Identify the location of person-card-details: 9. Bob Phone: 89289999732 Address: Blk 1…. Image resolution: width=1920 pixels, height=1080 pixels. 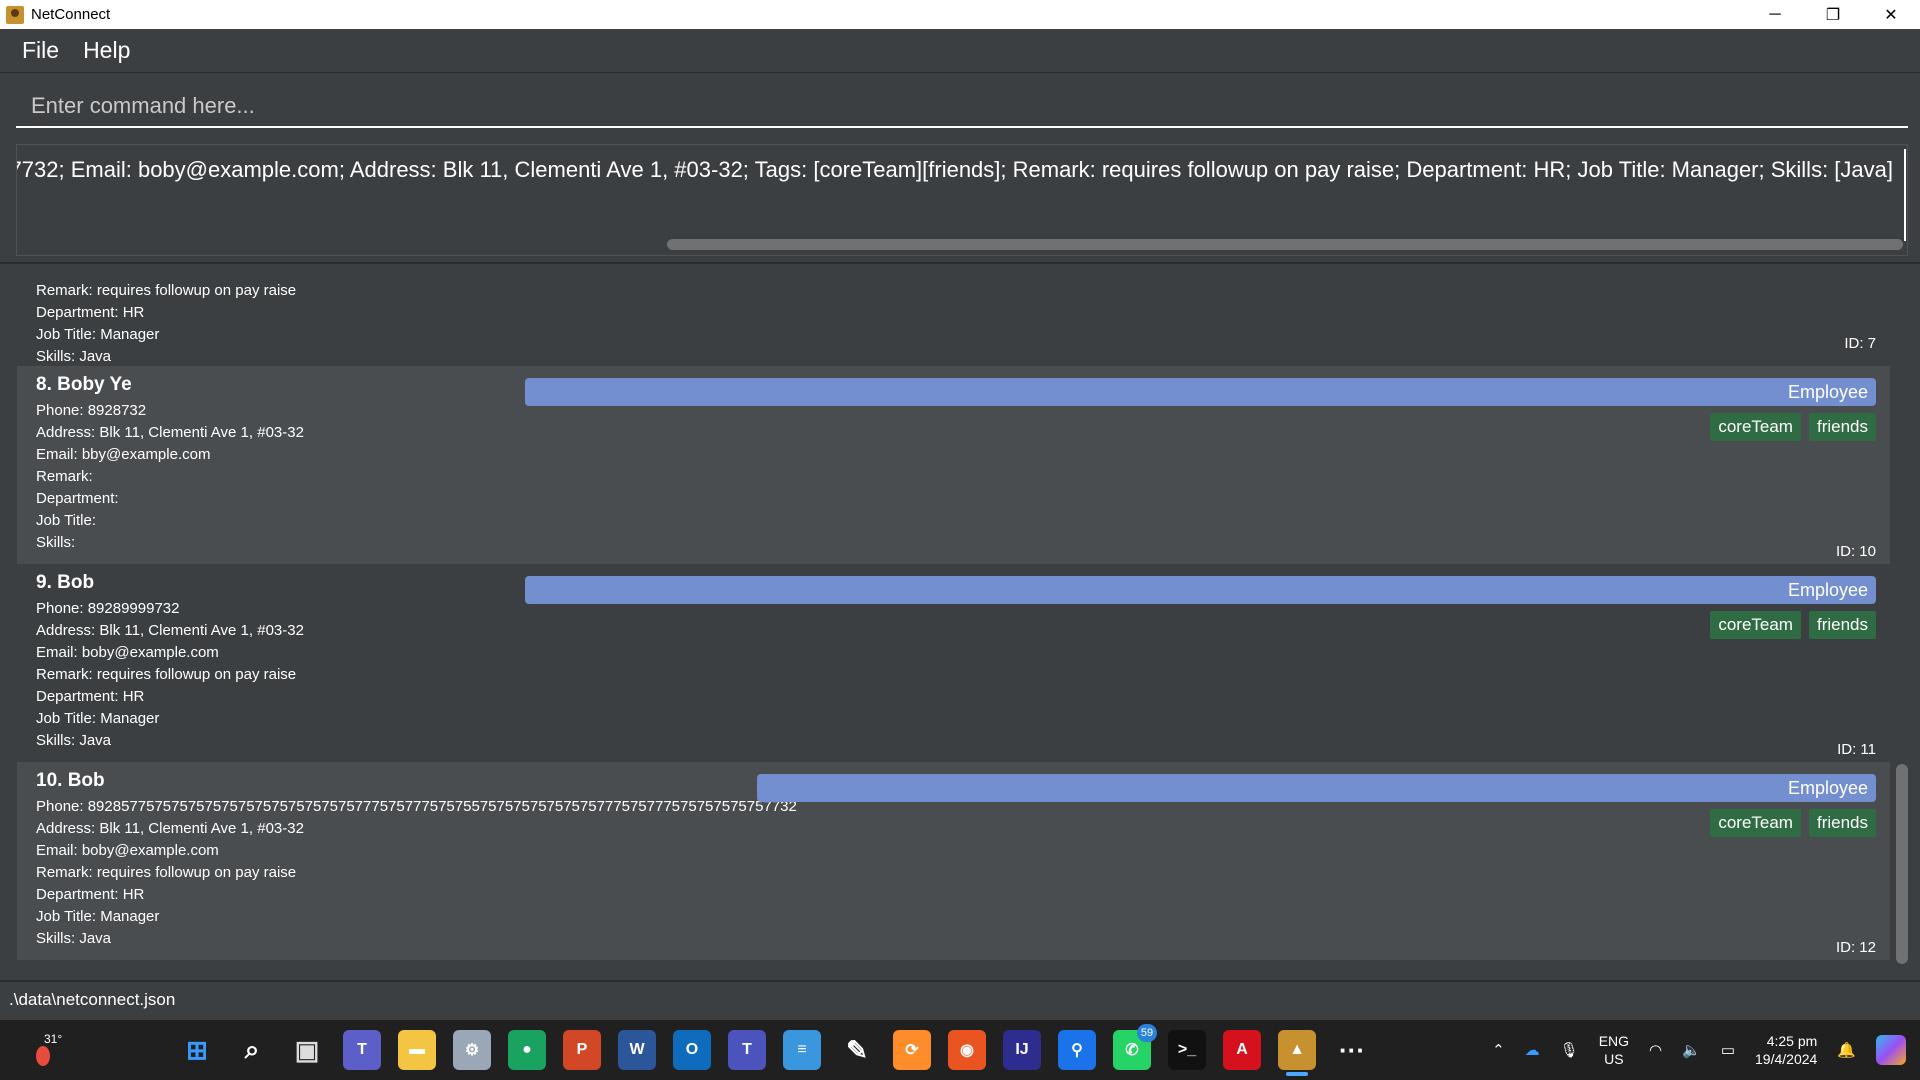
(170, 662).